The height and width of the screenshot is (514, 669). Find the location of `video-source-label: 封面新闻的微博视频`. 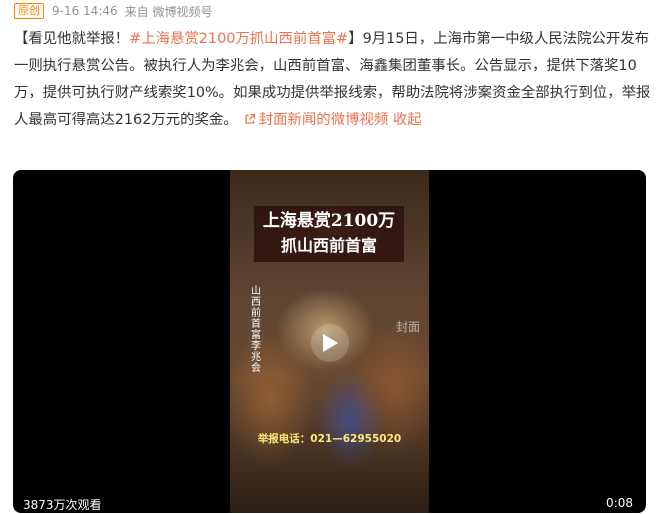

video-source-label: 封面新闻的微博视频 is located at coordinates (323, 120).